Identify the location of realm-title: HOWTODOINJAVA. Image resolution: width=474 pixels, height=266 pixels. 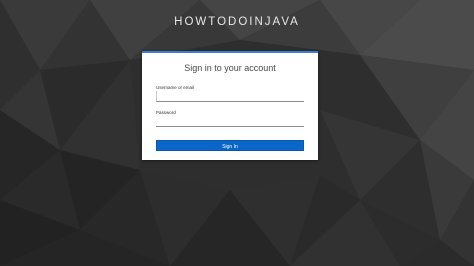
(237, 22).